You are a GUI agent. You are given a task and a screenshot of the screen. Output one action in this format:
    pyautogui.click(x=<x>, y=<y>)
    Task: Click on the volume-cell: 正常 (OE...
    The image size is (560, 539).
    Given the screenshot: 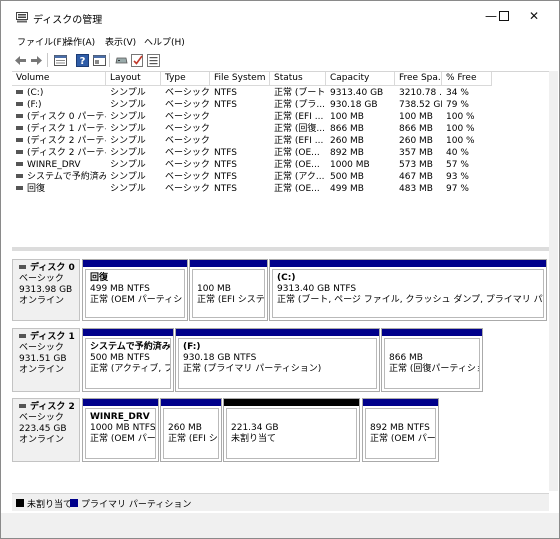 What is the action you would take?
    pyautogui.click(x=297, y=165)
    